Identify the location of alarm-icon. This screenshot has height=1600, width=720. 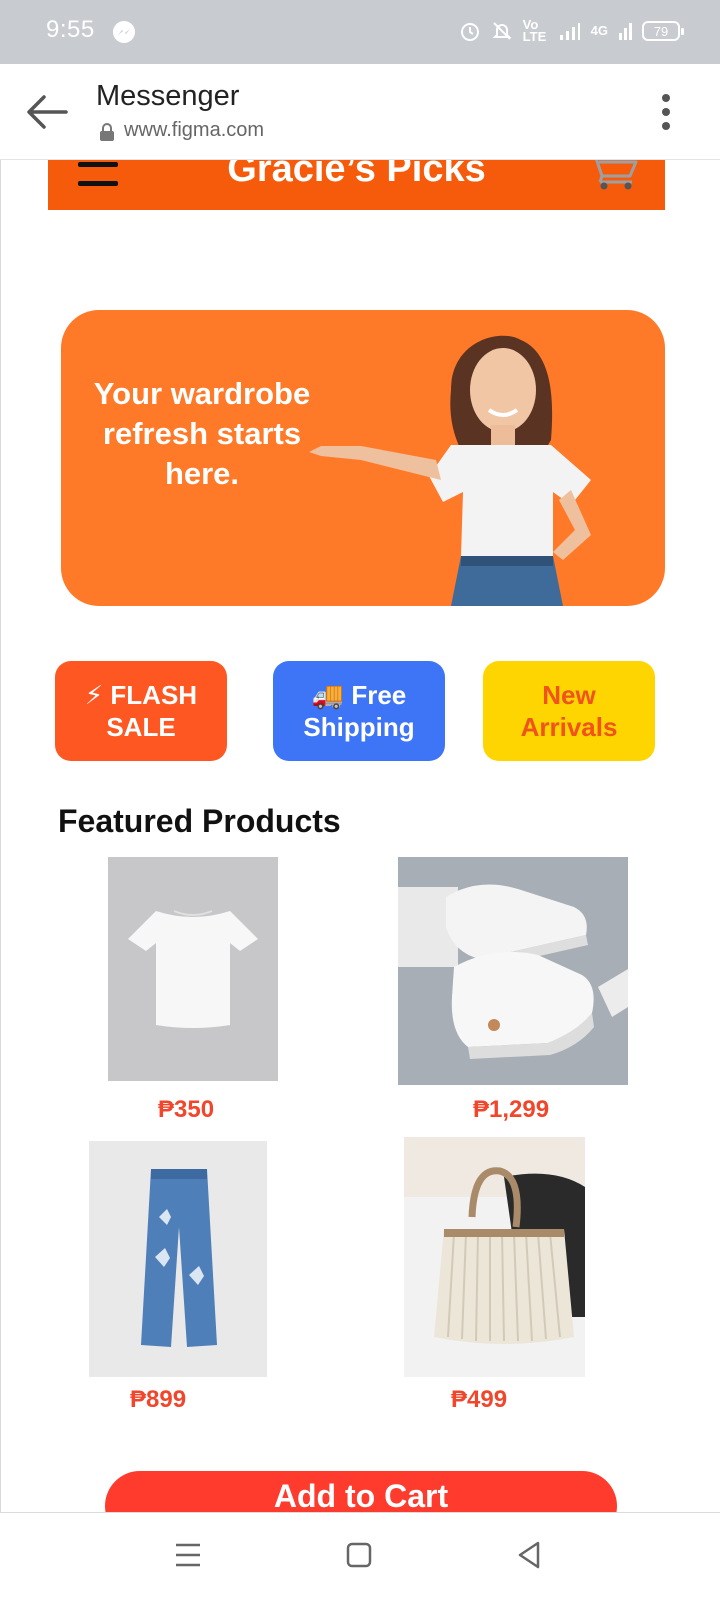
(469, 32).